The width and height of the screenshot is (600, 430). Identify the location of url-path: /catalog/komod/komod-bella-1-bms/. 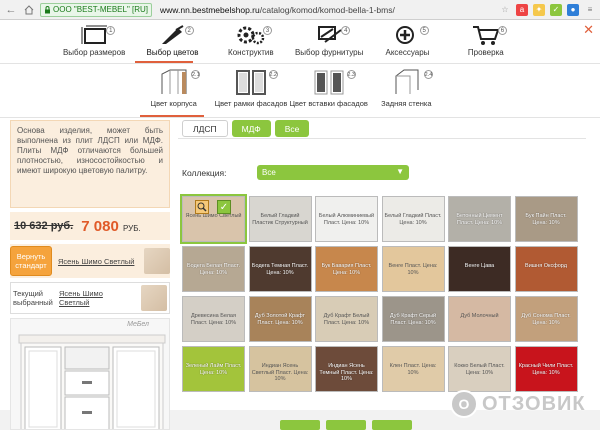
(327, 9).